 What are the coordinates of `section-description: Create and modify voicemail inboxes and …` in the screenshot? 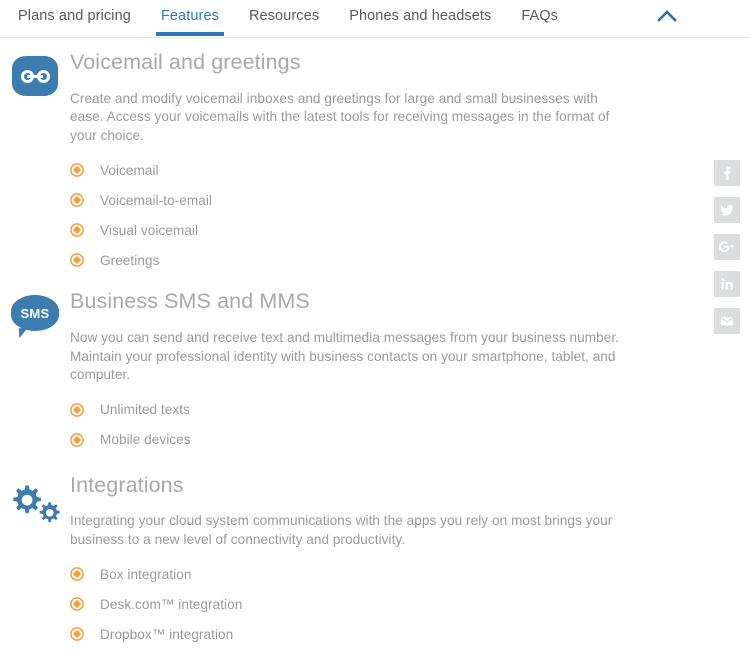 It's located at (340, 116).